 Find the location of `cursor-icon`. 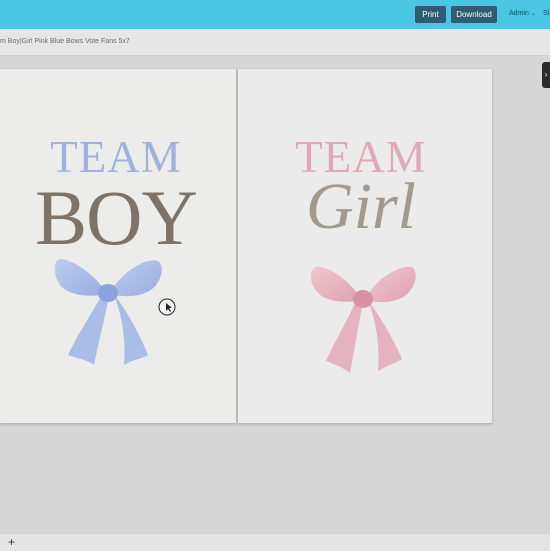

cursor-icon is located at coordinates (167, 307).